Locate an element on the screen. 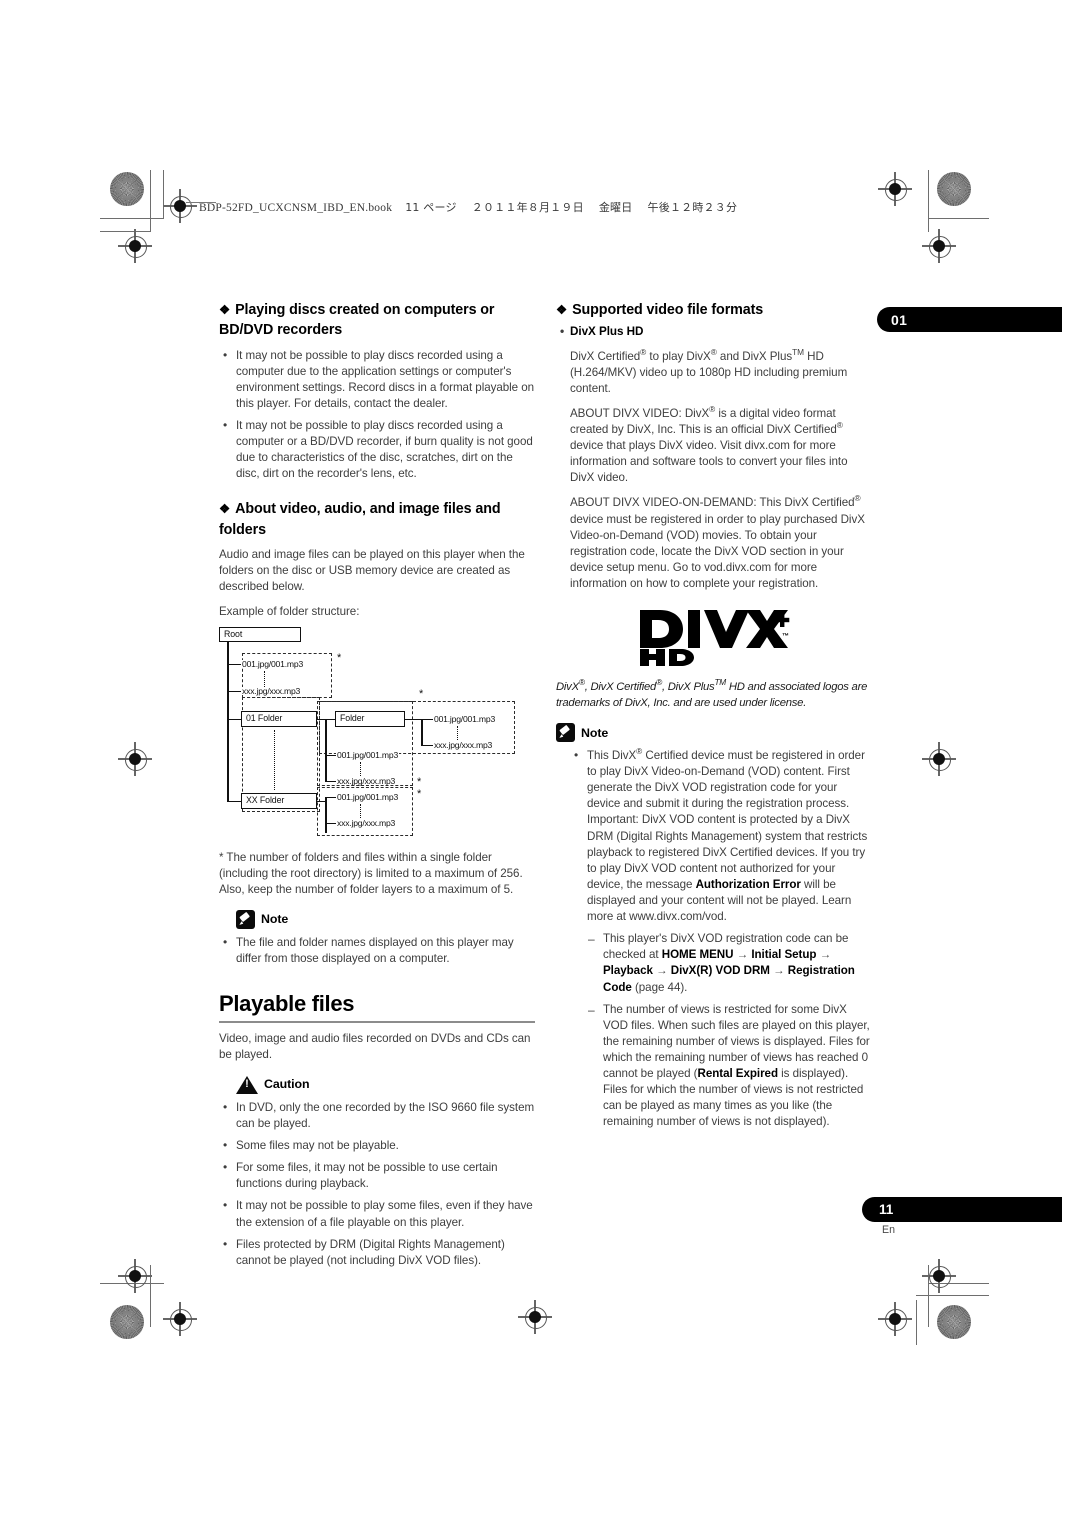 Image resolution: width=1080 pixels, height=1527 pixels. svg-text: ™ is located at coordinates (785, 636).